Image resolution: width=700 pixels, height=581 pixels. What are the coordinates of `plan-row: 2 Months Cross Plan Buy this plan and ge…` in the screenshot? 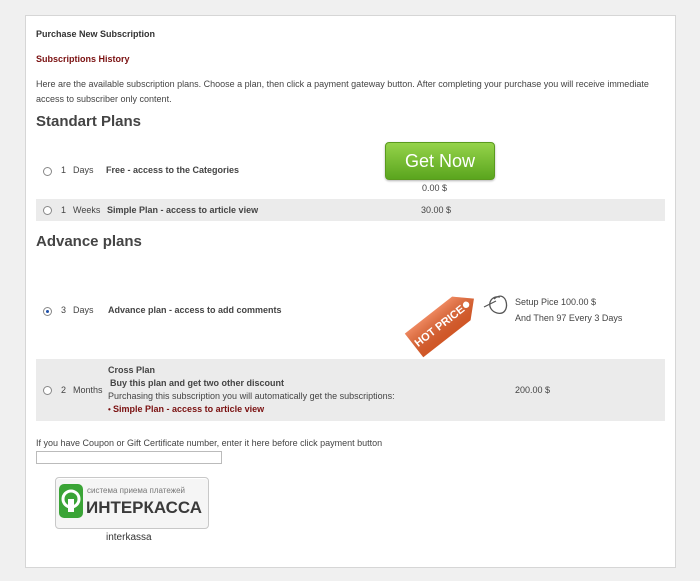 It's located at (350, 390).